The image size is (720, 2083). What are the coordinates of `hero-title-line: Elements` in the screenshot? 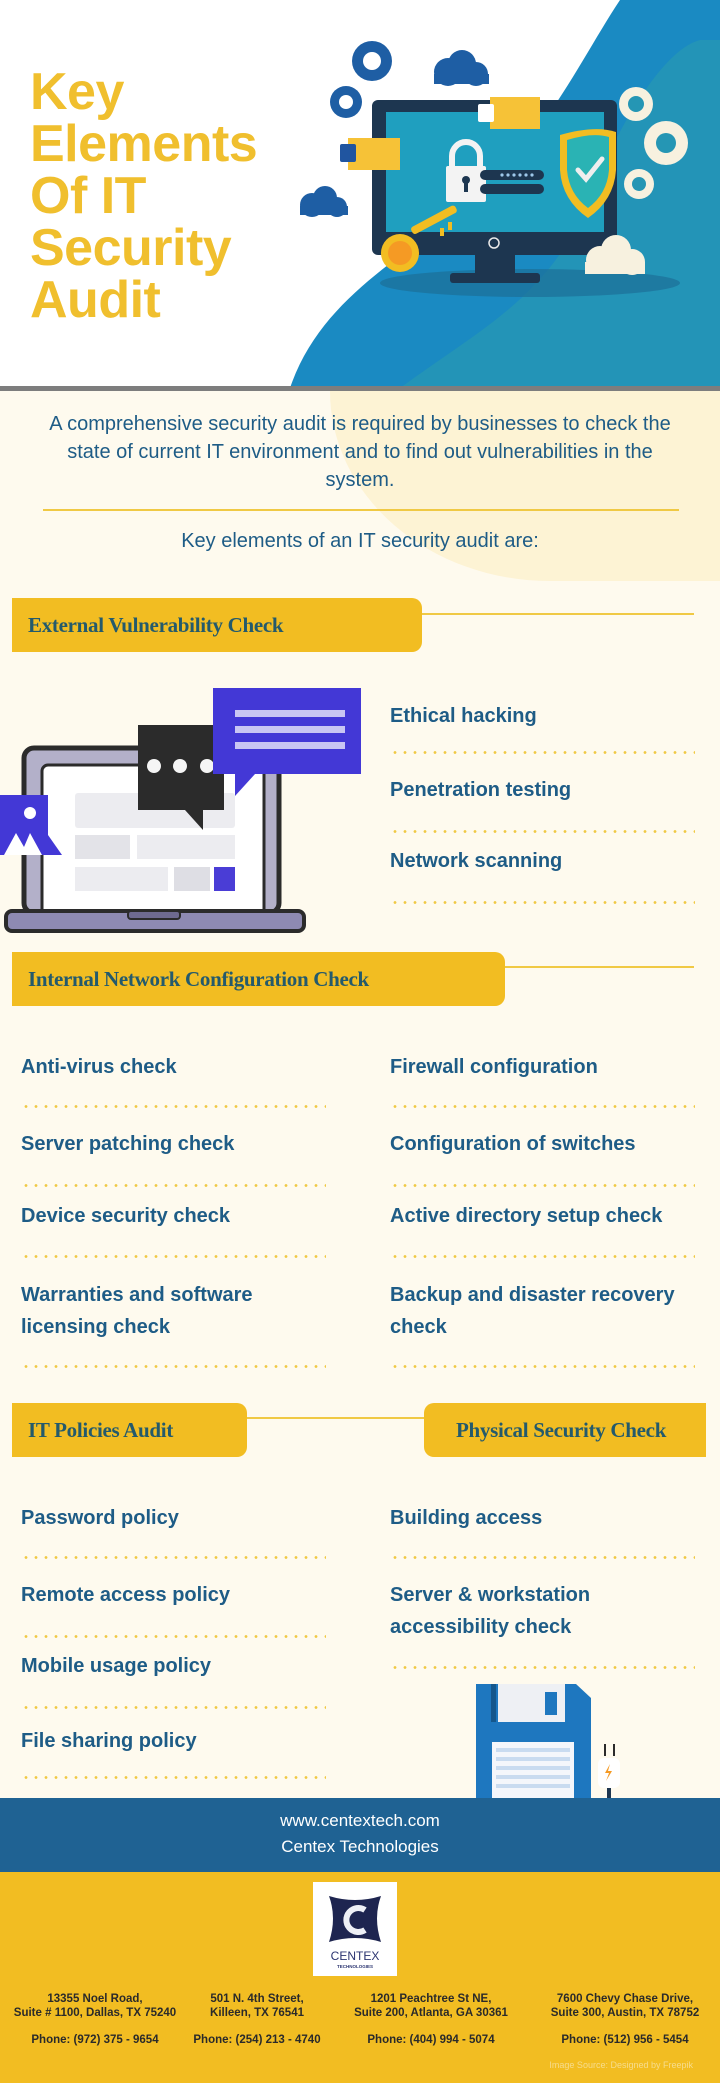 It's located at (144, 144).